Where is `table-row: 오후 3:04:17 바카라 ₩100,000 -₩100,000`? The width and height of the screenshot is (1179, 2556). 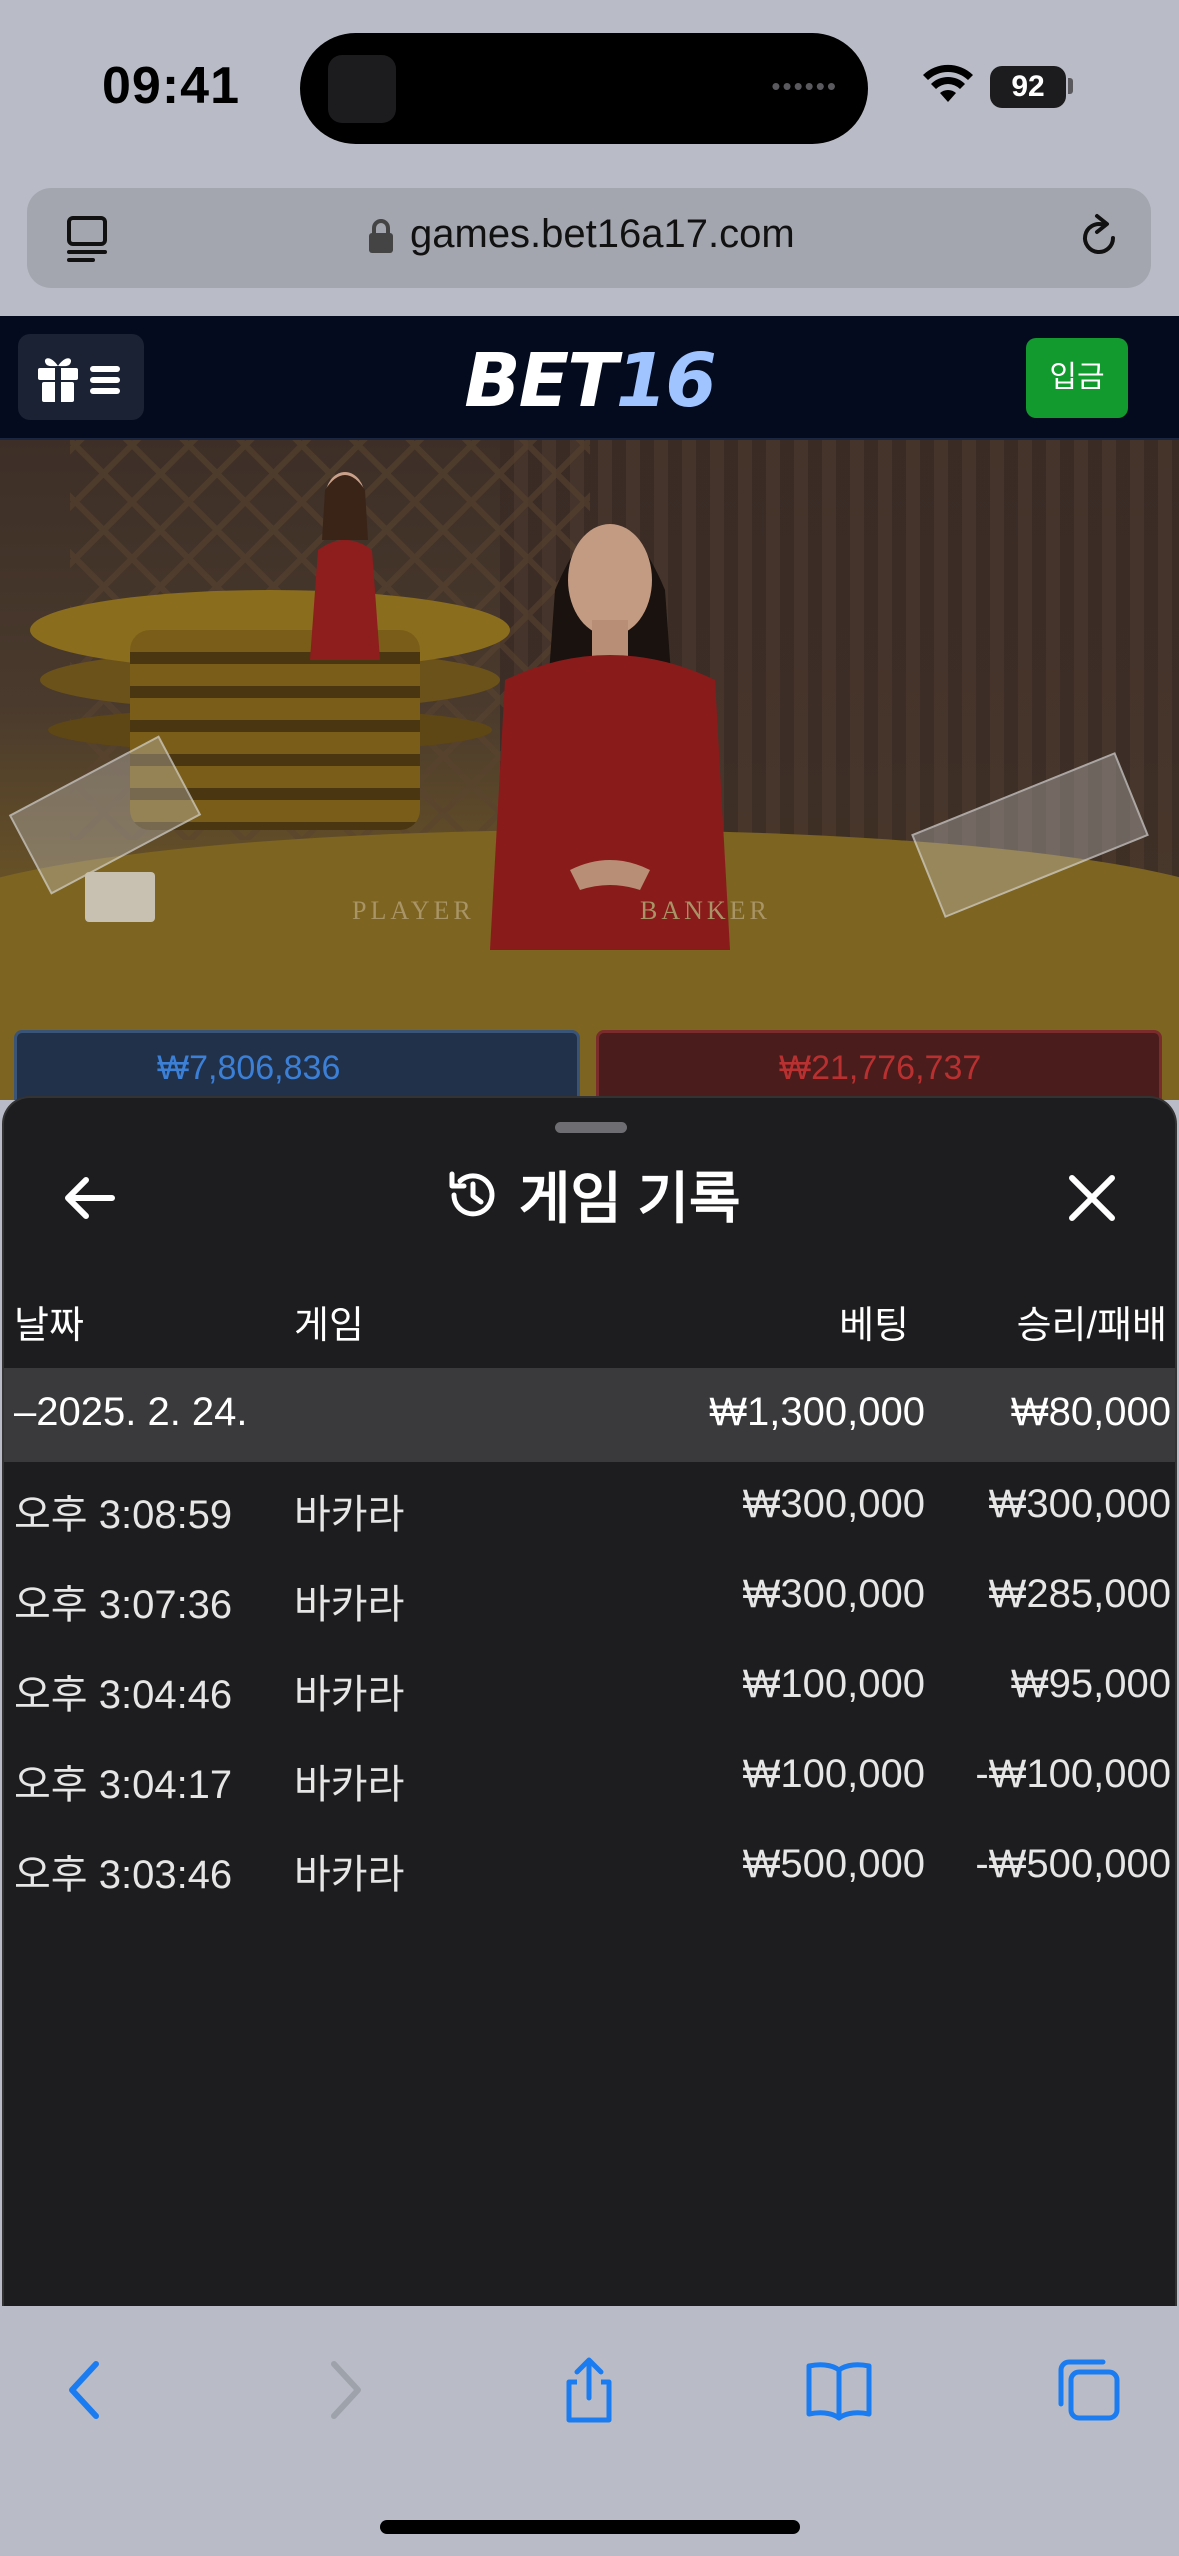
table-row: 오후 3:04:17 바카라 ₩100,000 -₩100,000 is located at coordinates (589, 1777).